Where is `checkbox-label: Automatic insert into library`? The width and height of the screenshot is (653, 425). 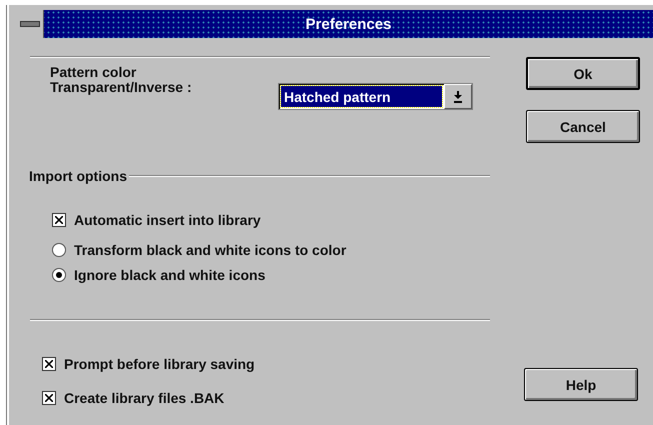
checkbox-label: Automatic insert into library is located at coordinates (167, 220).